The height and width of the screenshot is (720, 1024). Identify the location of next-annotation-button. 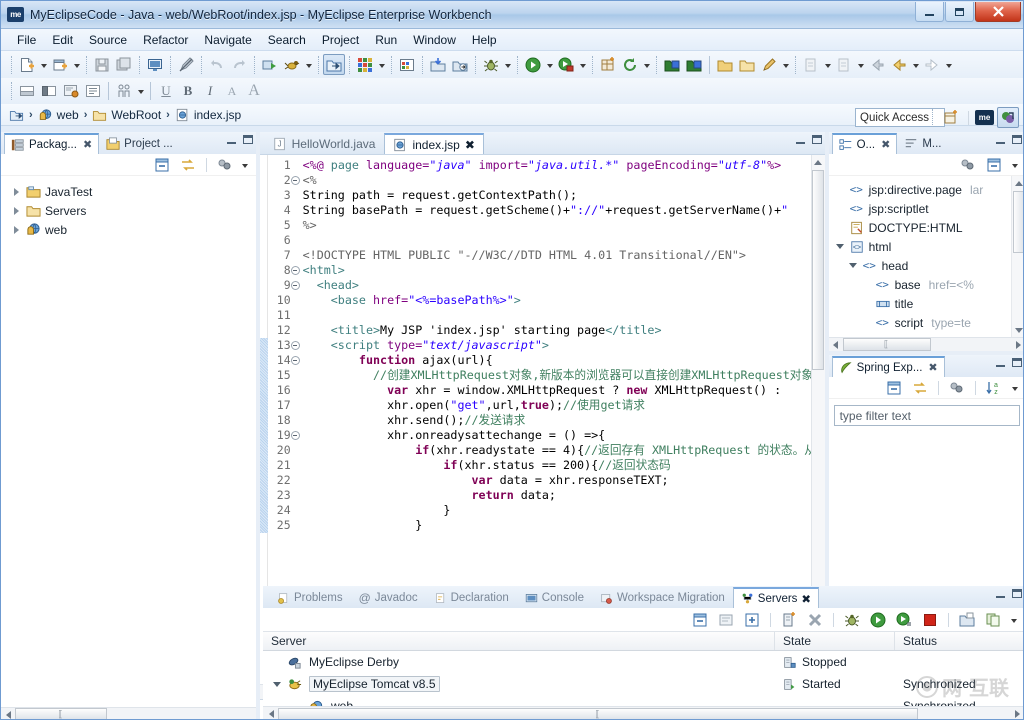
(672, 64).